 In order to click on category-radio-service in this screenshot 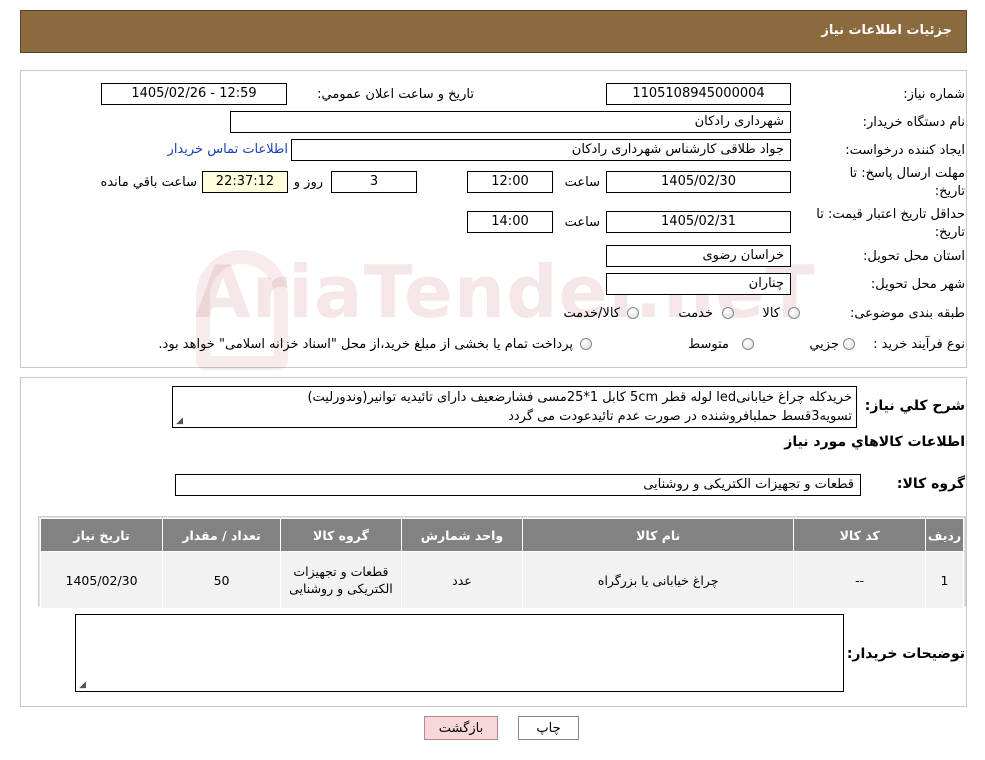, I will do `click(728, 313)`.